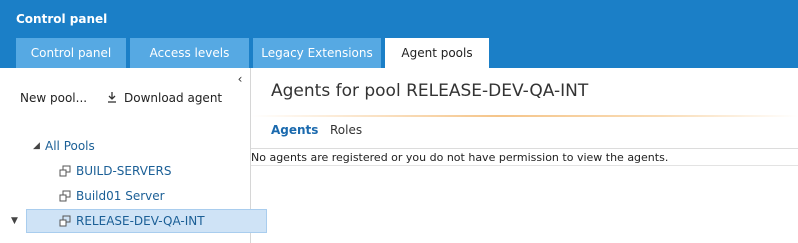 Image resolution: width=798 pixels, height=243 pixels. Describe the element at coordinates (173, 98) in the screenshot. I see `download-agent-label: Download agent` at that location.